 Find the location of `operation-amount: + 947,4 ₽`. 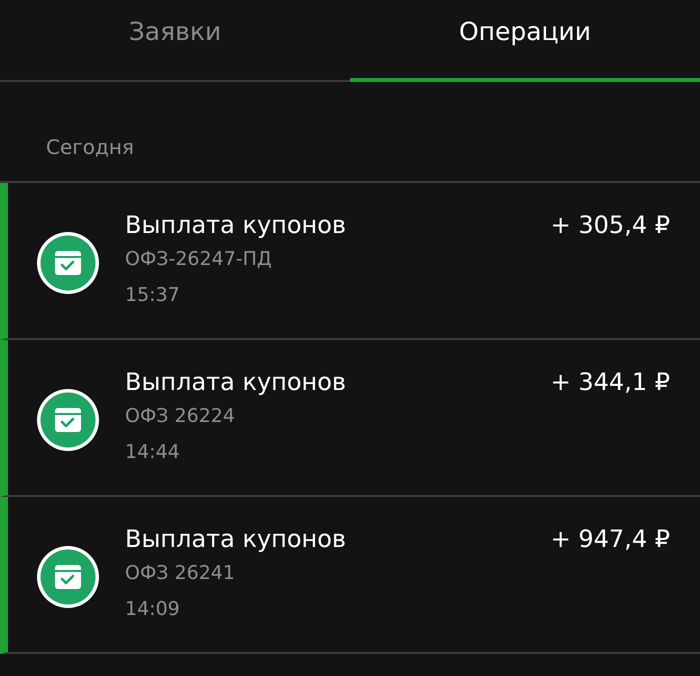

operation-amount: + 947,4 ₽ is located at coordinates (610, 539).